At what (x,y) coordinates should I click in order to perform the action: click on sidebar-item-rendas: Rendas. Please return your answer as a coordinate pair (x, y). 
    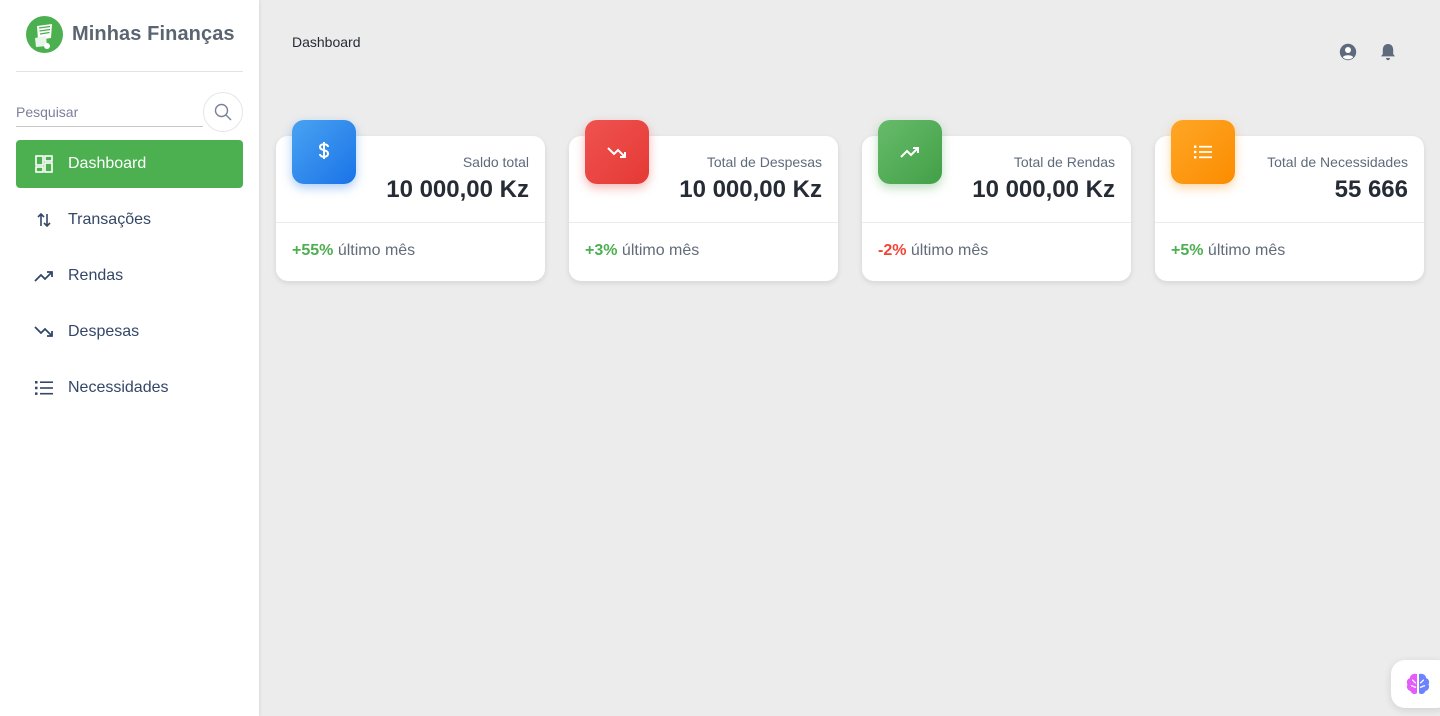
    Looking at the image, I should click on (129, 276).